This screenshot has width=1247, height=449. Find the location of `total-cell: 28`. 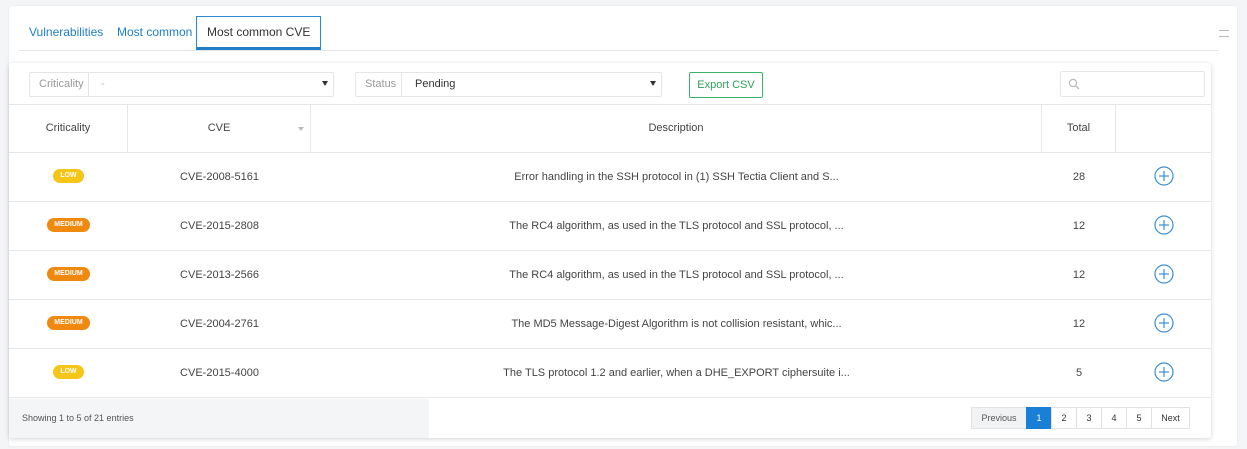

total-cell: 28 is located at coordinates (1079, 177).